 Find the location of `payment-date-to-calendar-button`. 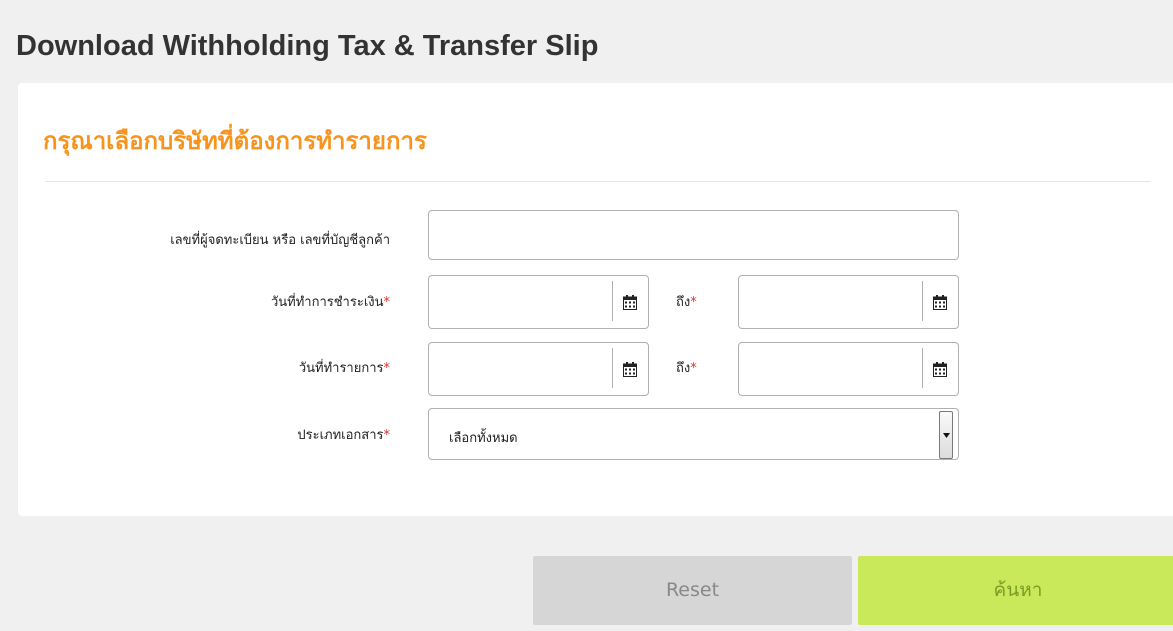

payment-date-to-calendar-button is located at coordinates (940, 302).